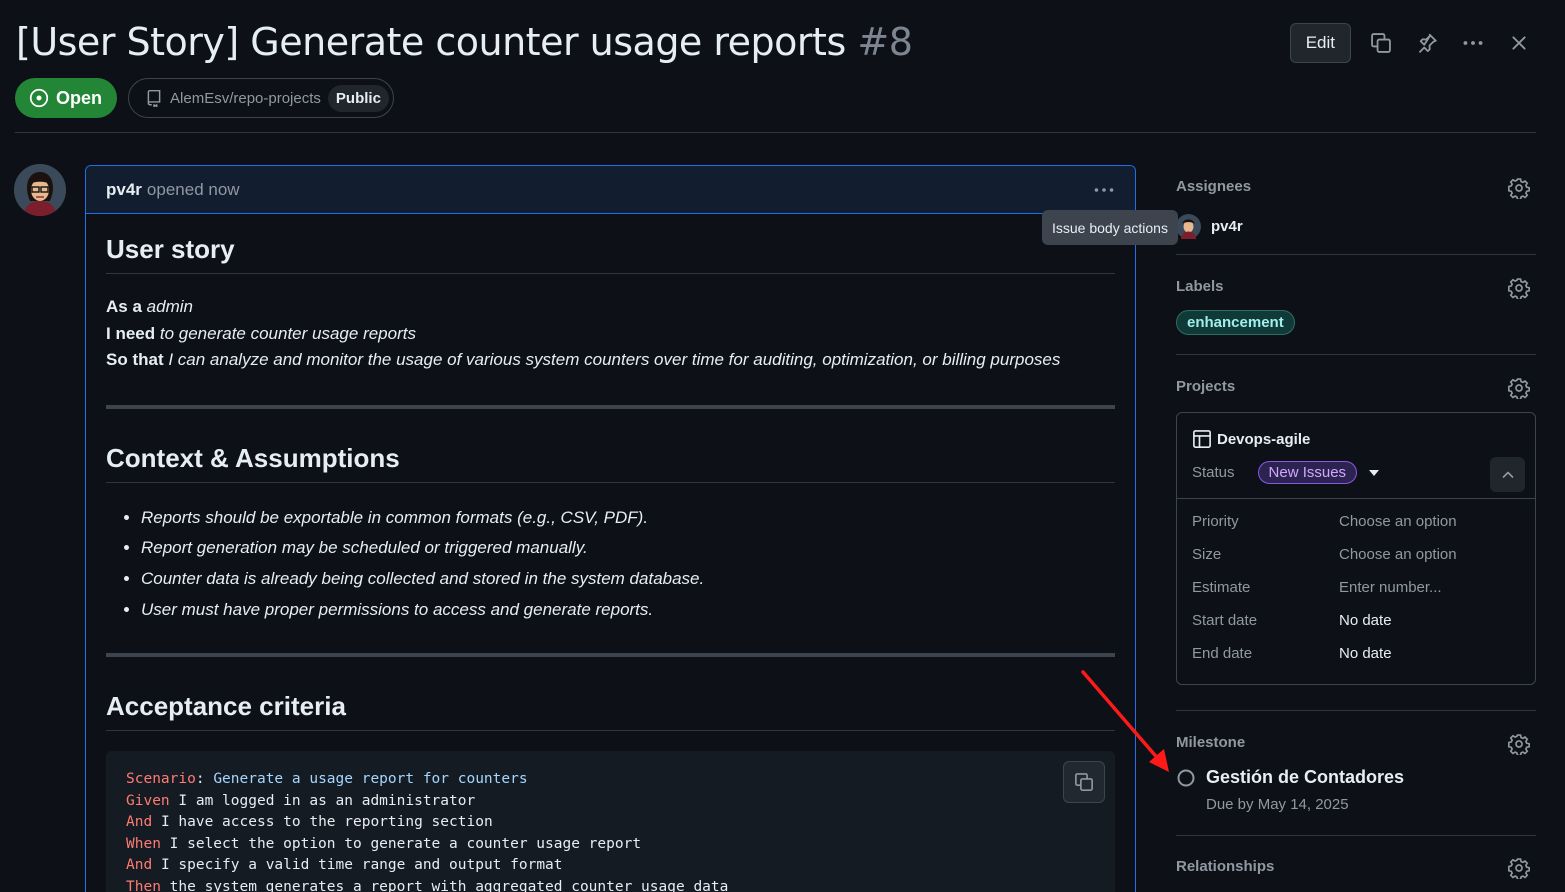  Describe the element at coordinates (39, 98) in the screenshot. I see `issue-open-icon` at that location.